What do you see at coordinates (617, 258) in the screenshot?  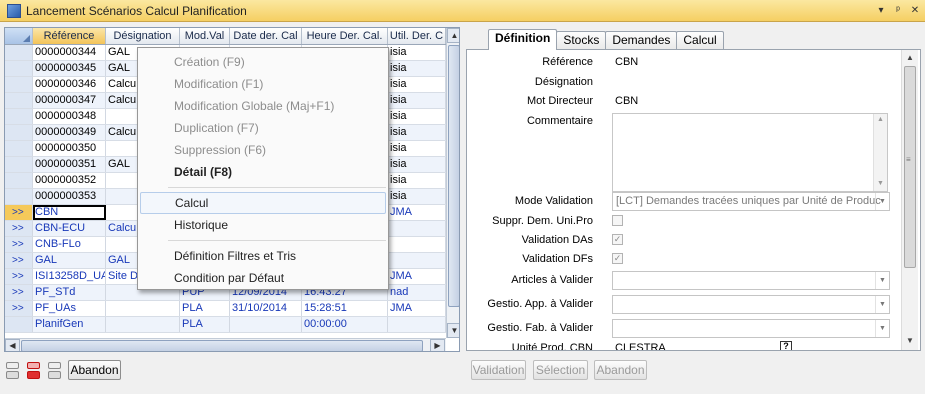 I see `val-dfs-checkbox: ✓` at bounding box center [617, 258].